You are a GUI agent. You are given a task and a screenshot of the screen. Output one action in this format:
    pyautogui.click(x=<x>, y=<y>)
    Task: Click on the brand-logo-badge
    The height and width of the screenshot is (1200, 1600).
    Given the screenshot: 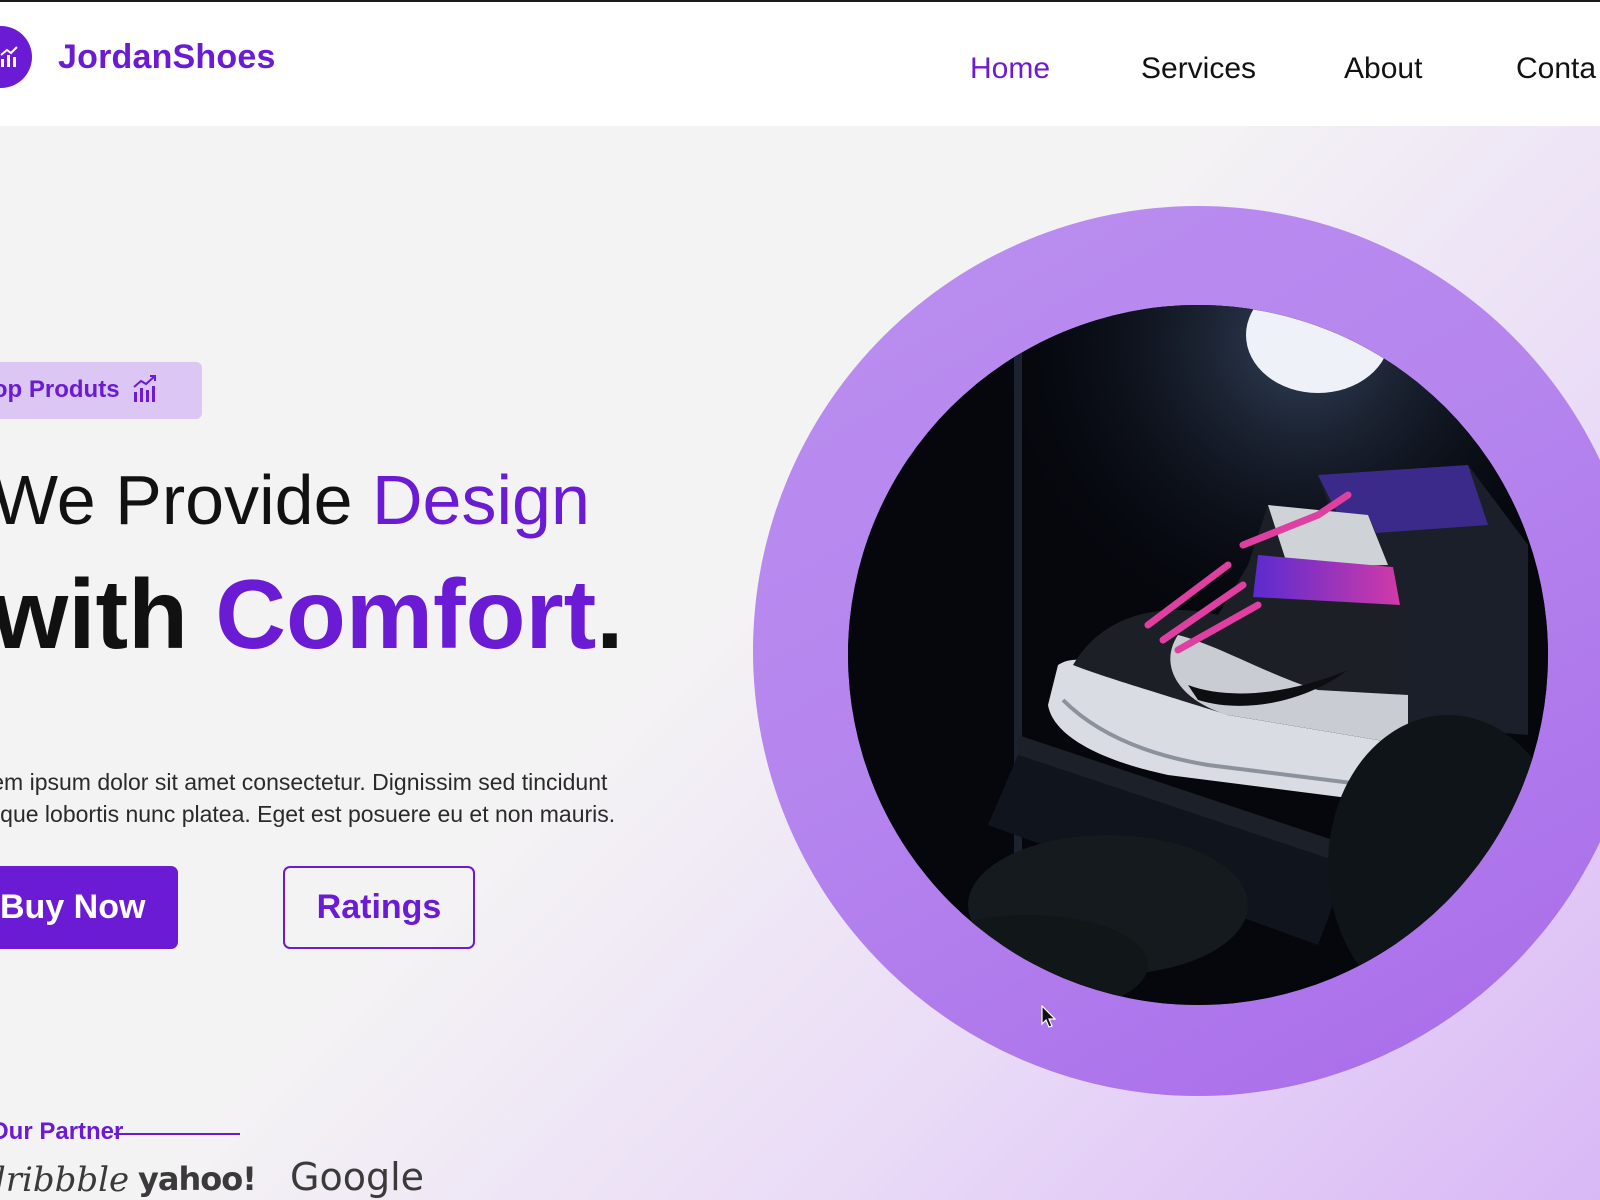 What is the action you would take?
    pyautogui.click(x=16, y=57)
    